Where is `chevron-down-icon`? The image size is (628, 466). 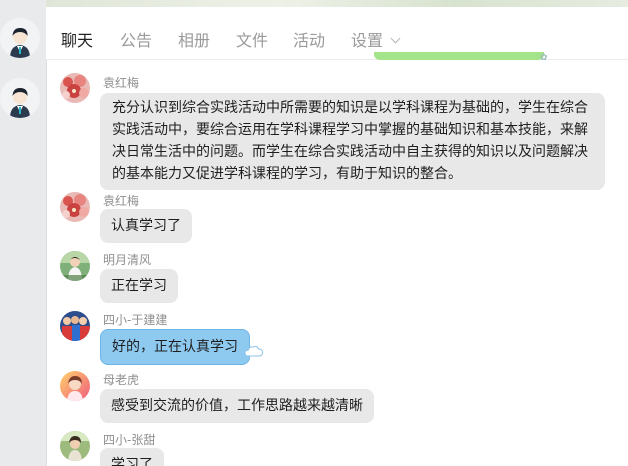 chevron-down-icon is located at coordinates (395, 38).